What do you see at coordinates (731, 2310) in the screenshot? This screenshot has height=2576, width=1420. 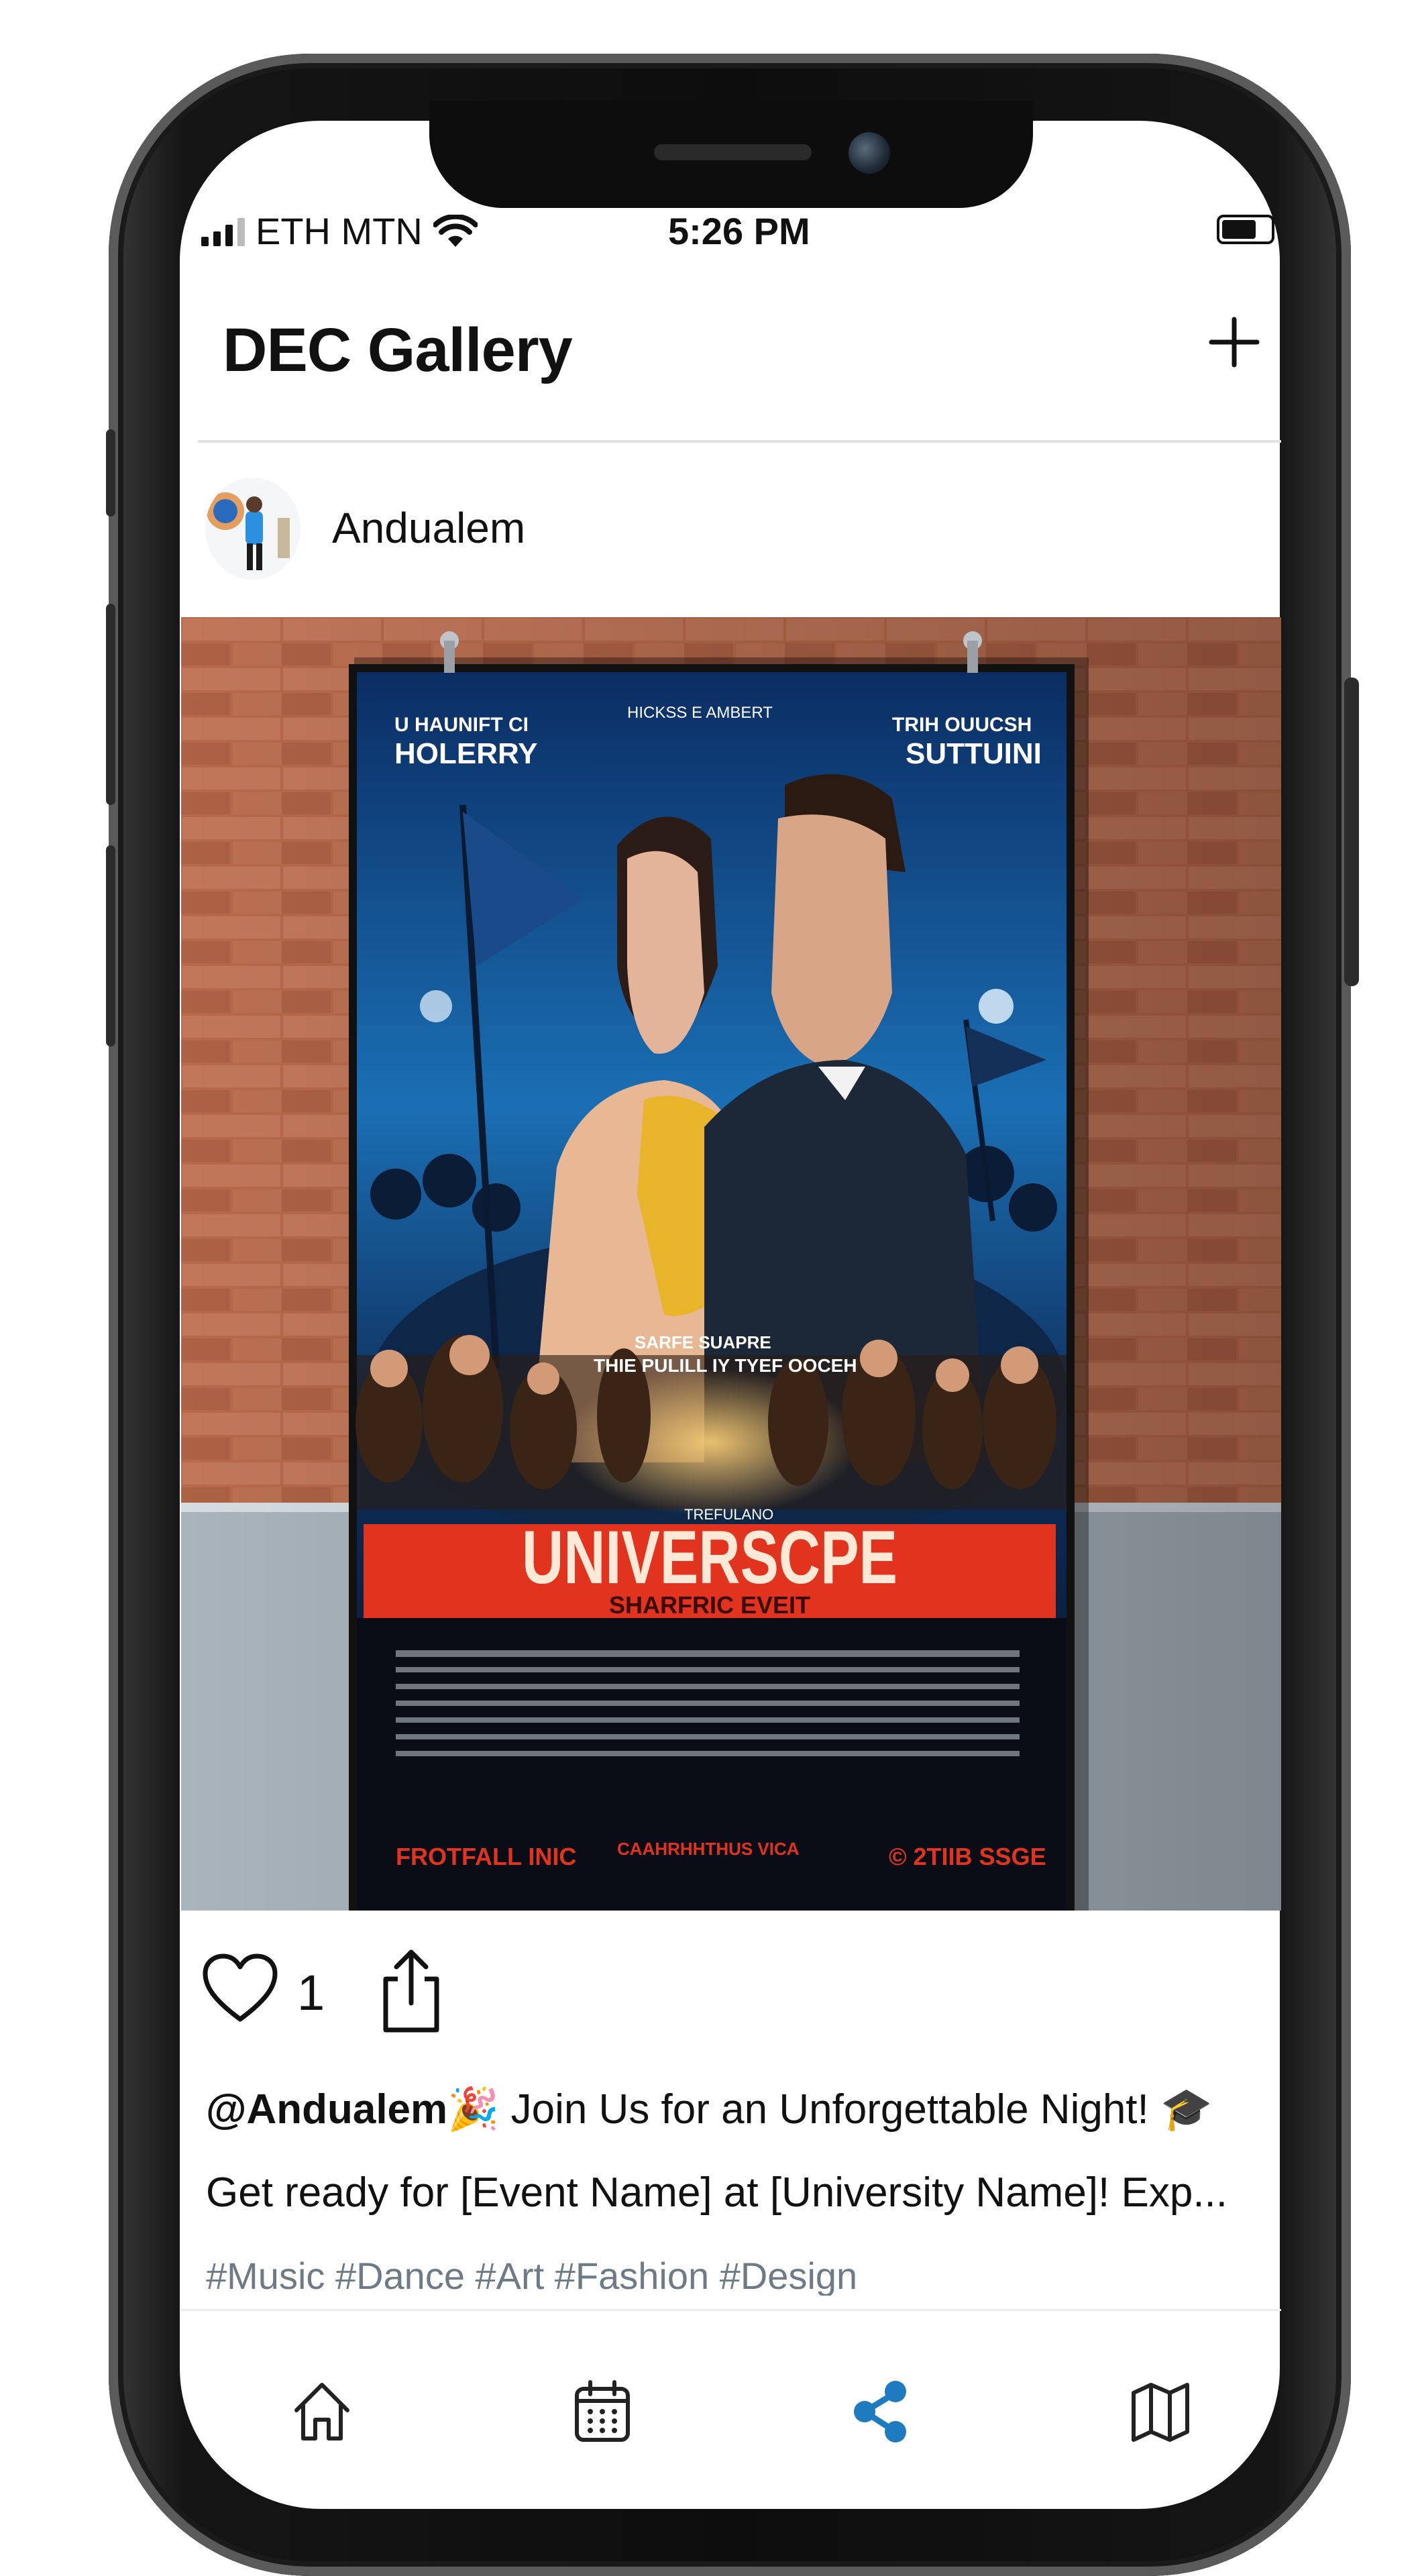 I see `tabbar-divider` at bounding box center [731, 2310].